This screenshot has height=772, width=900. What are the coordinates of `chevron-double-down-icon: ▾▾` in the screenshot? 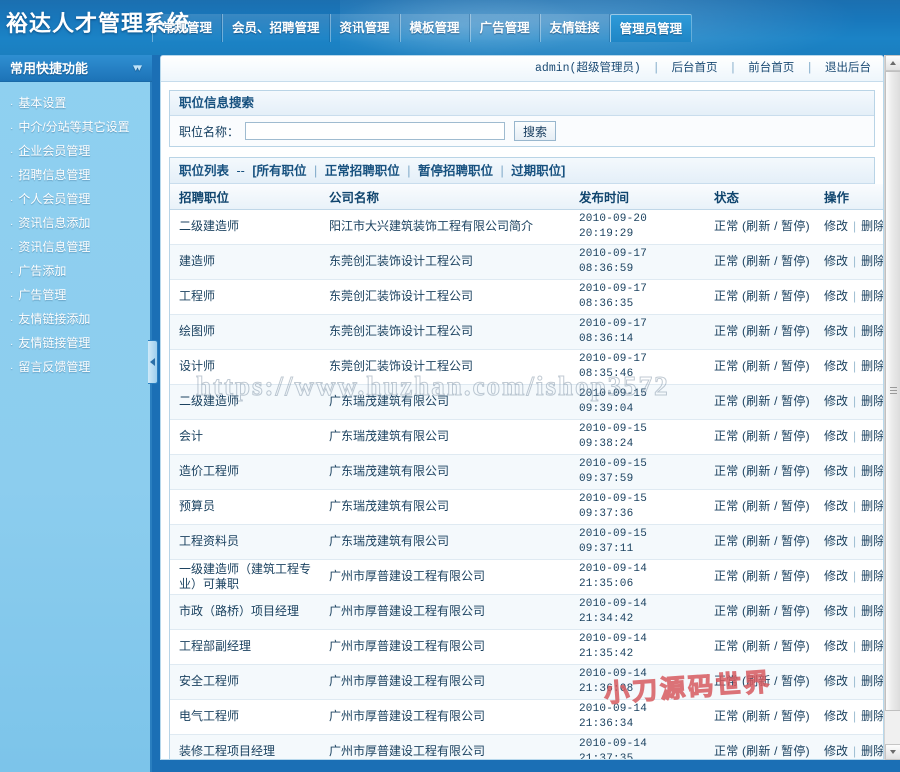 It's located at (137, 68).